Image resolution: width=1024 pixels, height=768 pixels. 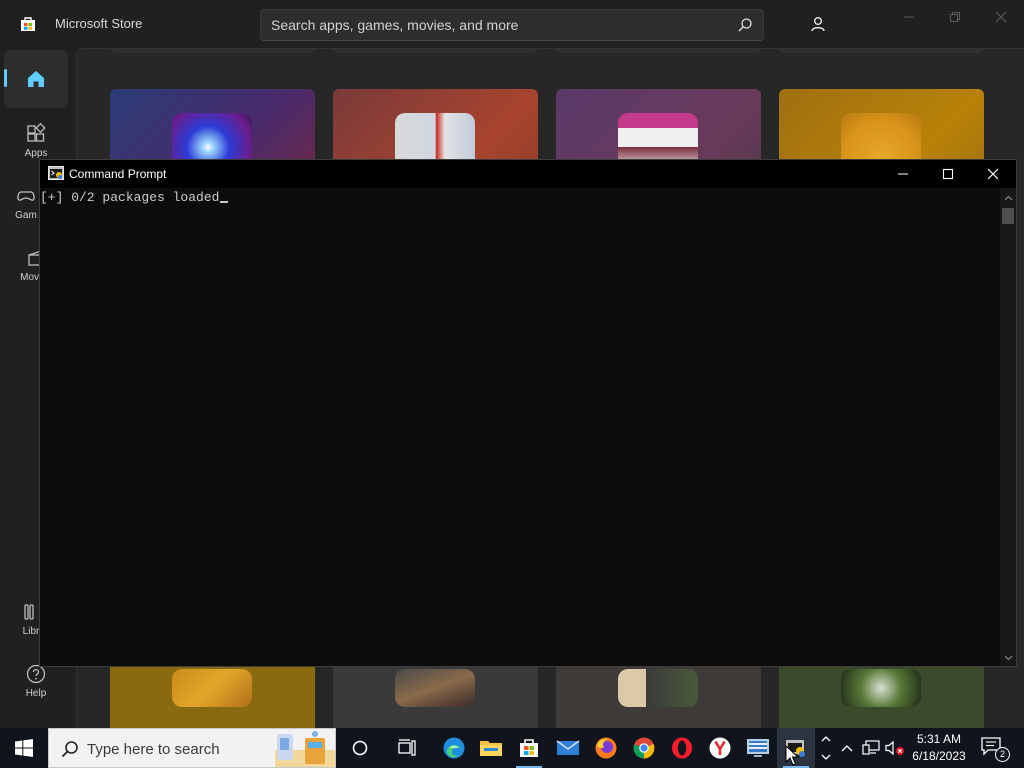 What do you see at coordinates (118, 174) in the screenshot?
I see `cmd-window-title: Command Prompt` at bounding box center [118, 174].